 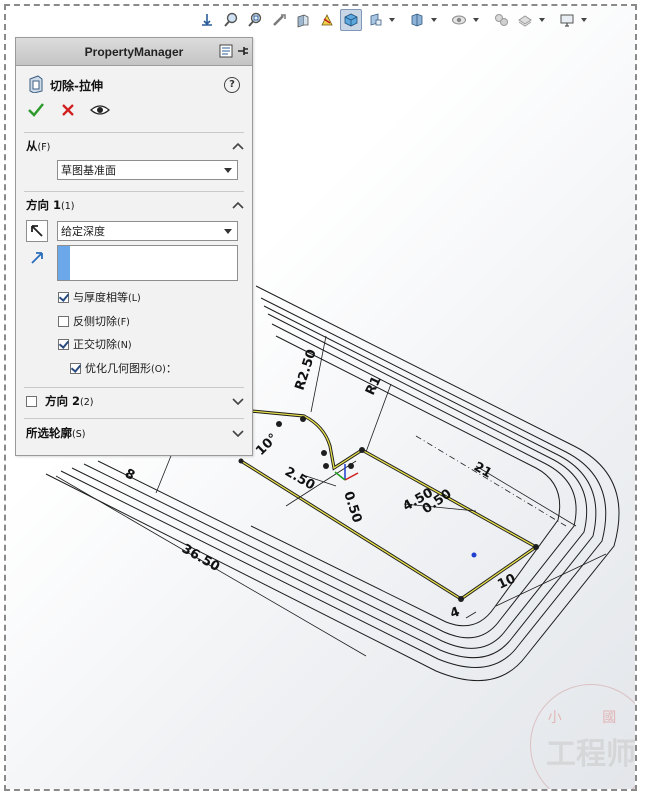 What do you see at coordinates (207, 20) in the screenshot?
I see `view-orientation-icon` at bounding box center [207, 20].